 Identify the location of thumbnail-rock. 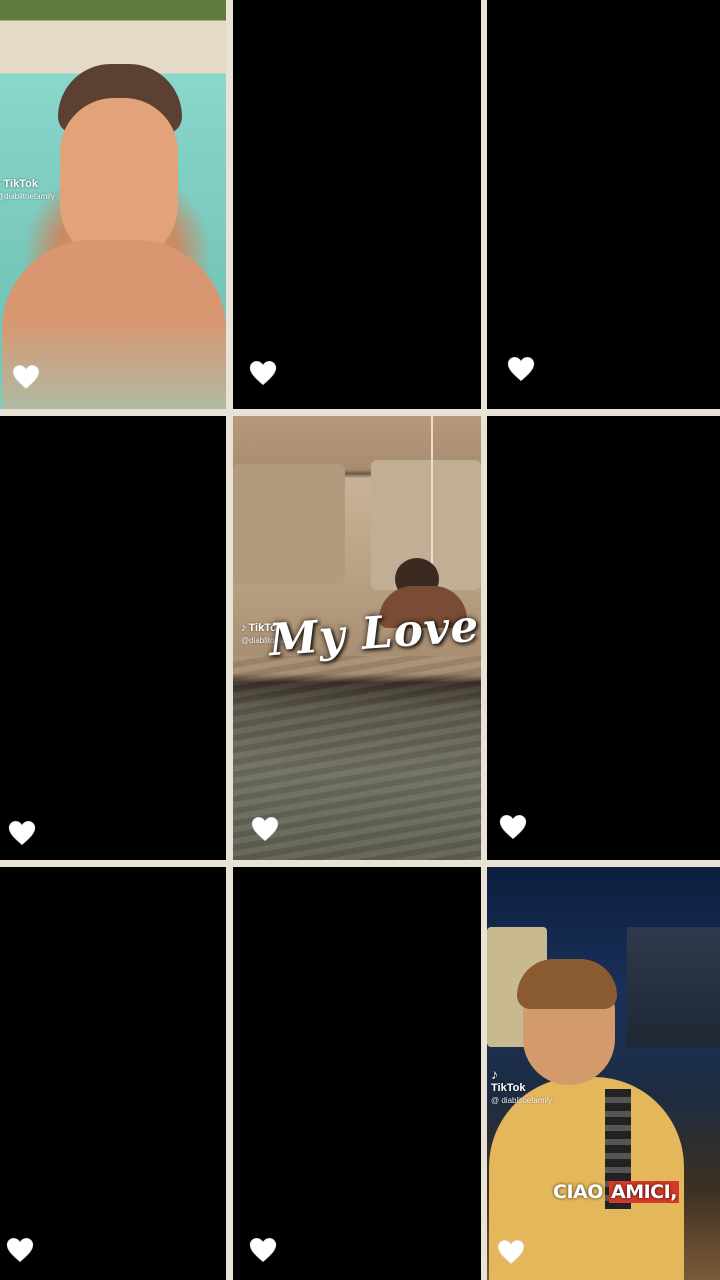
(289, 524).